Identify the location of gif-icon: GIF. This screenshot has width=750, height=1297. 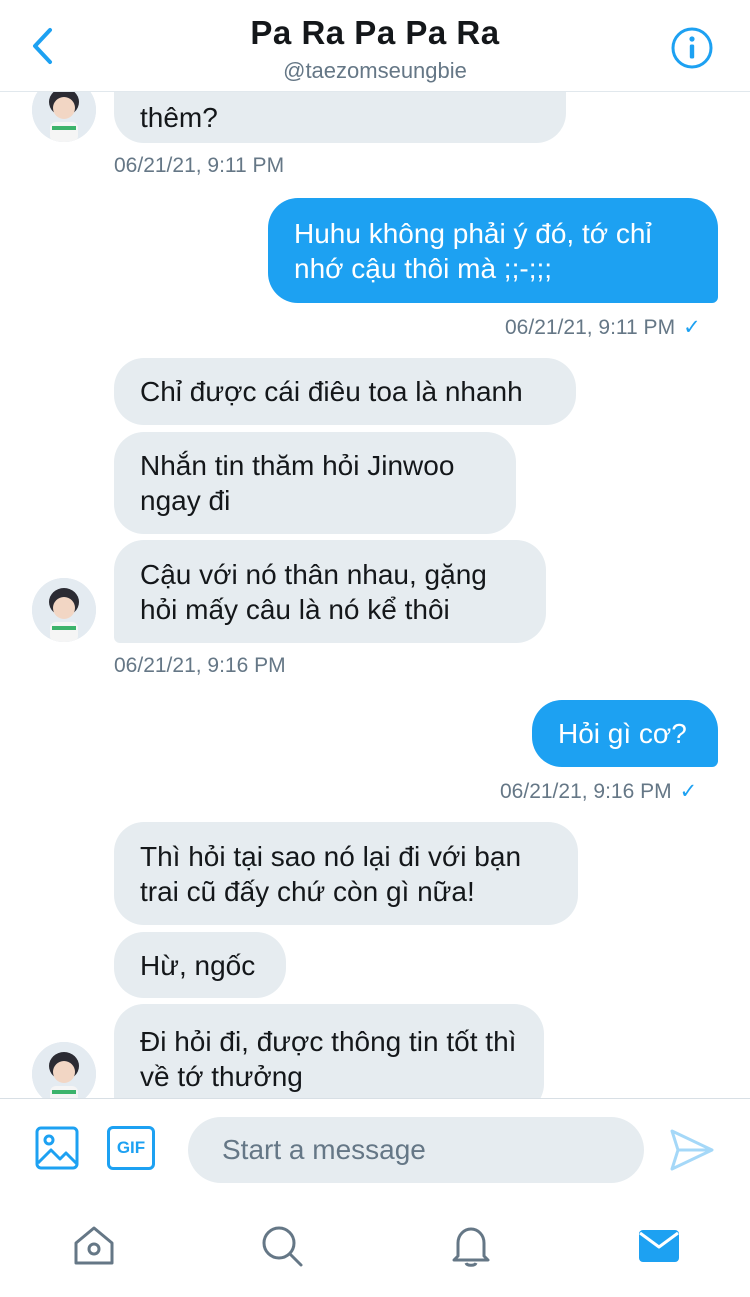
(131, 1147).